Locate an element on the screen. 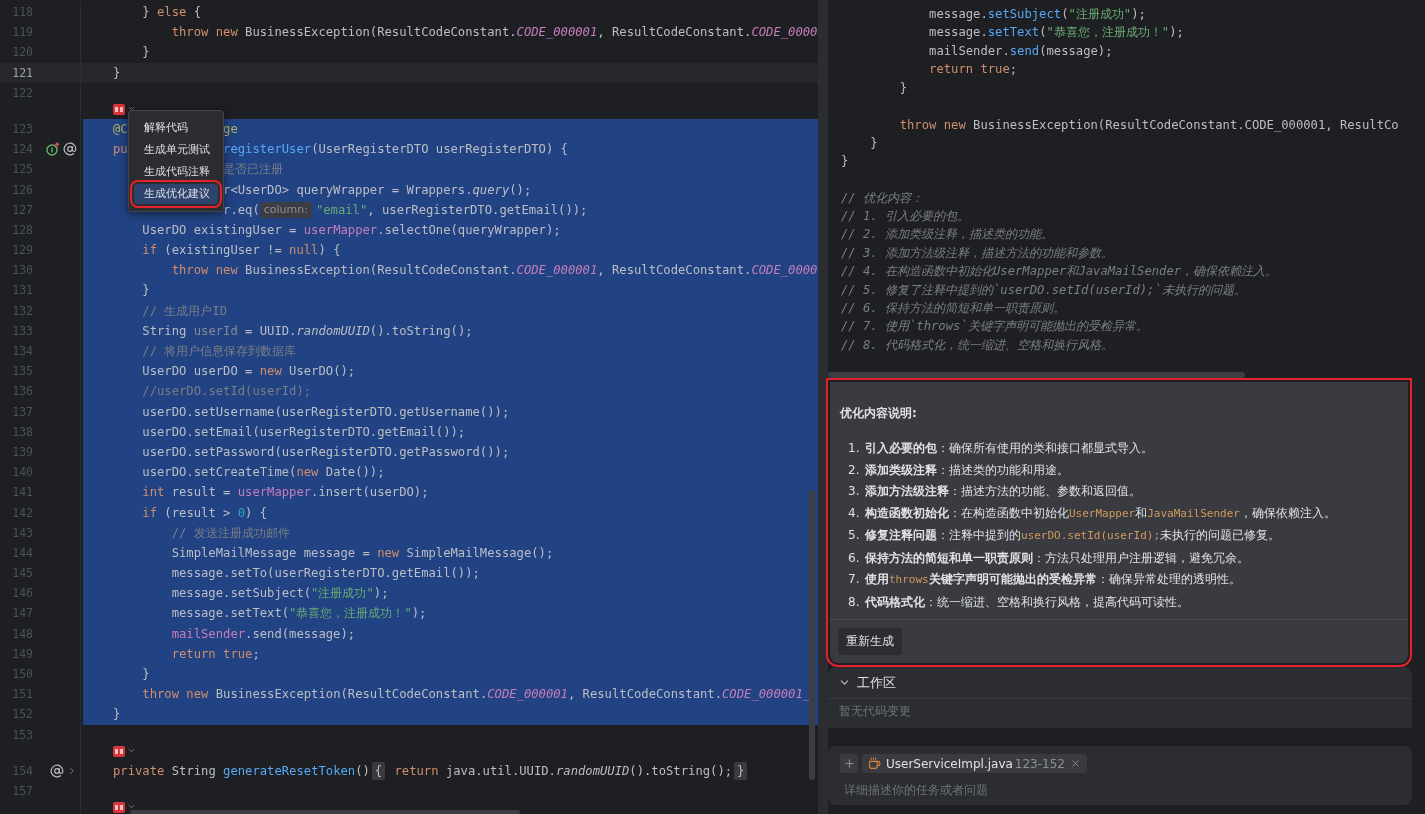  code-text: r<UserDO> queryWrapper = Wrappers.query(); is located at coordinates (377, 190).